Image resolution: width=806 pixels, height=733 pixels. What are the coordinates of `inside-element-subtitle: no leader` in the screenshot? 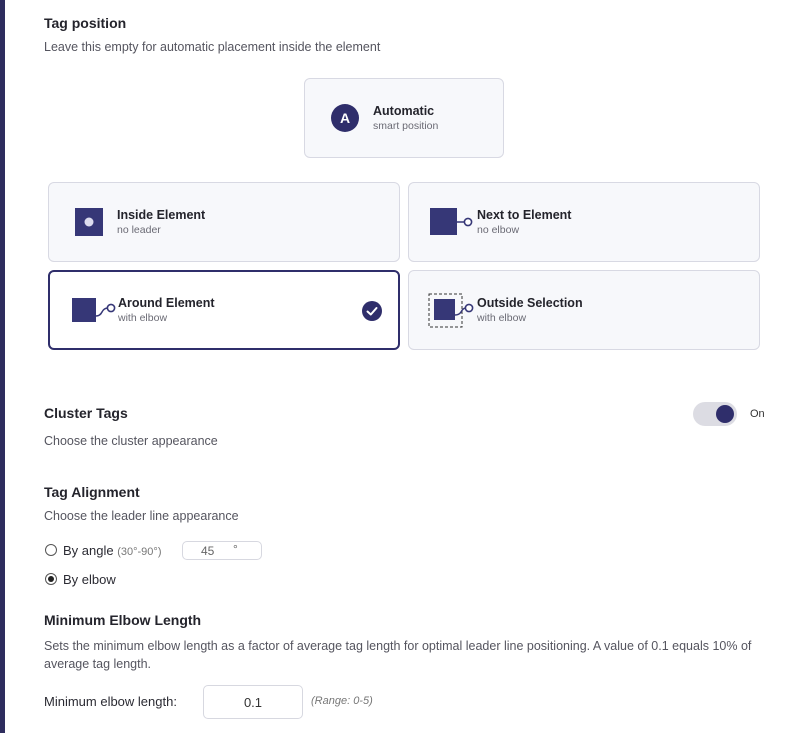 It's located at (139, 230).